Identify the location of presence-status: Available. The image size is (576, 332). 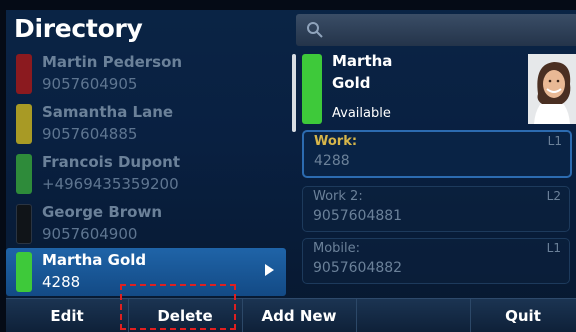
(361, 113).